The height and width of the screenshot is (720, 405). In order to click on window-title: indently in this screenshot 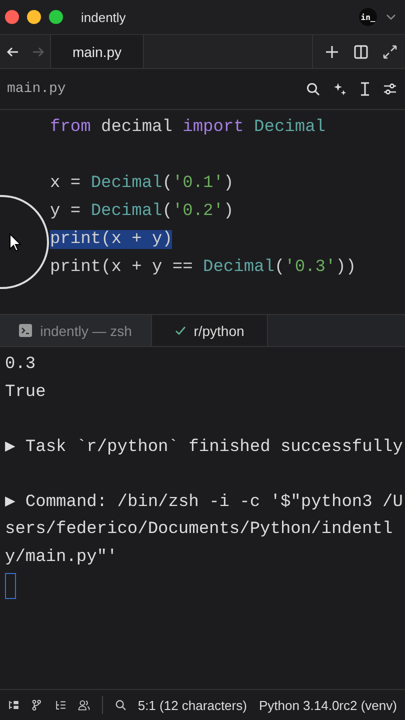, I will do `click(104, 17)`.